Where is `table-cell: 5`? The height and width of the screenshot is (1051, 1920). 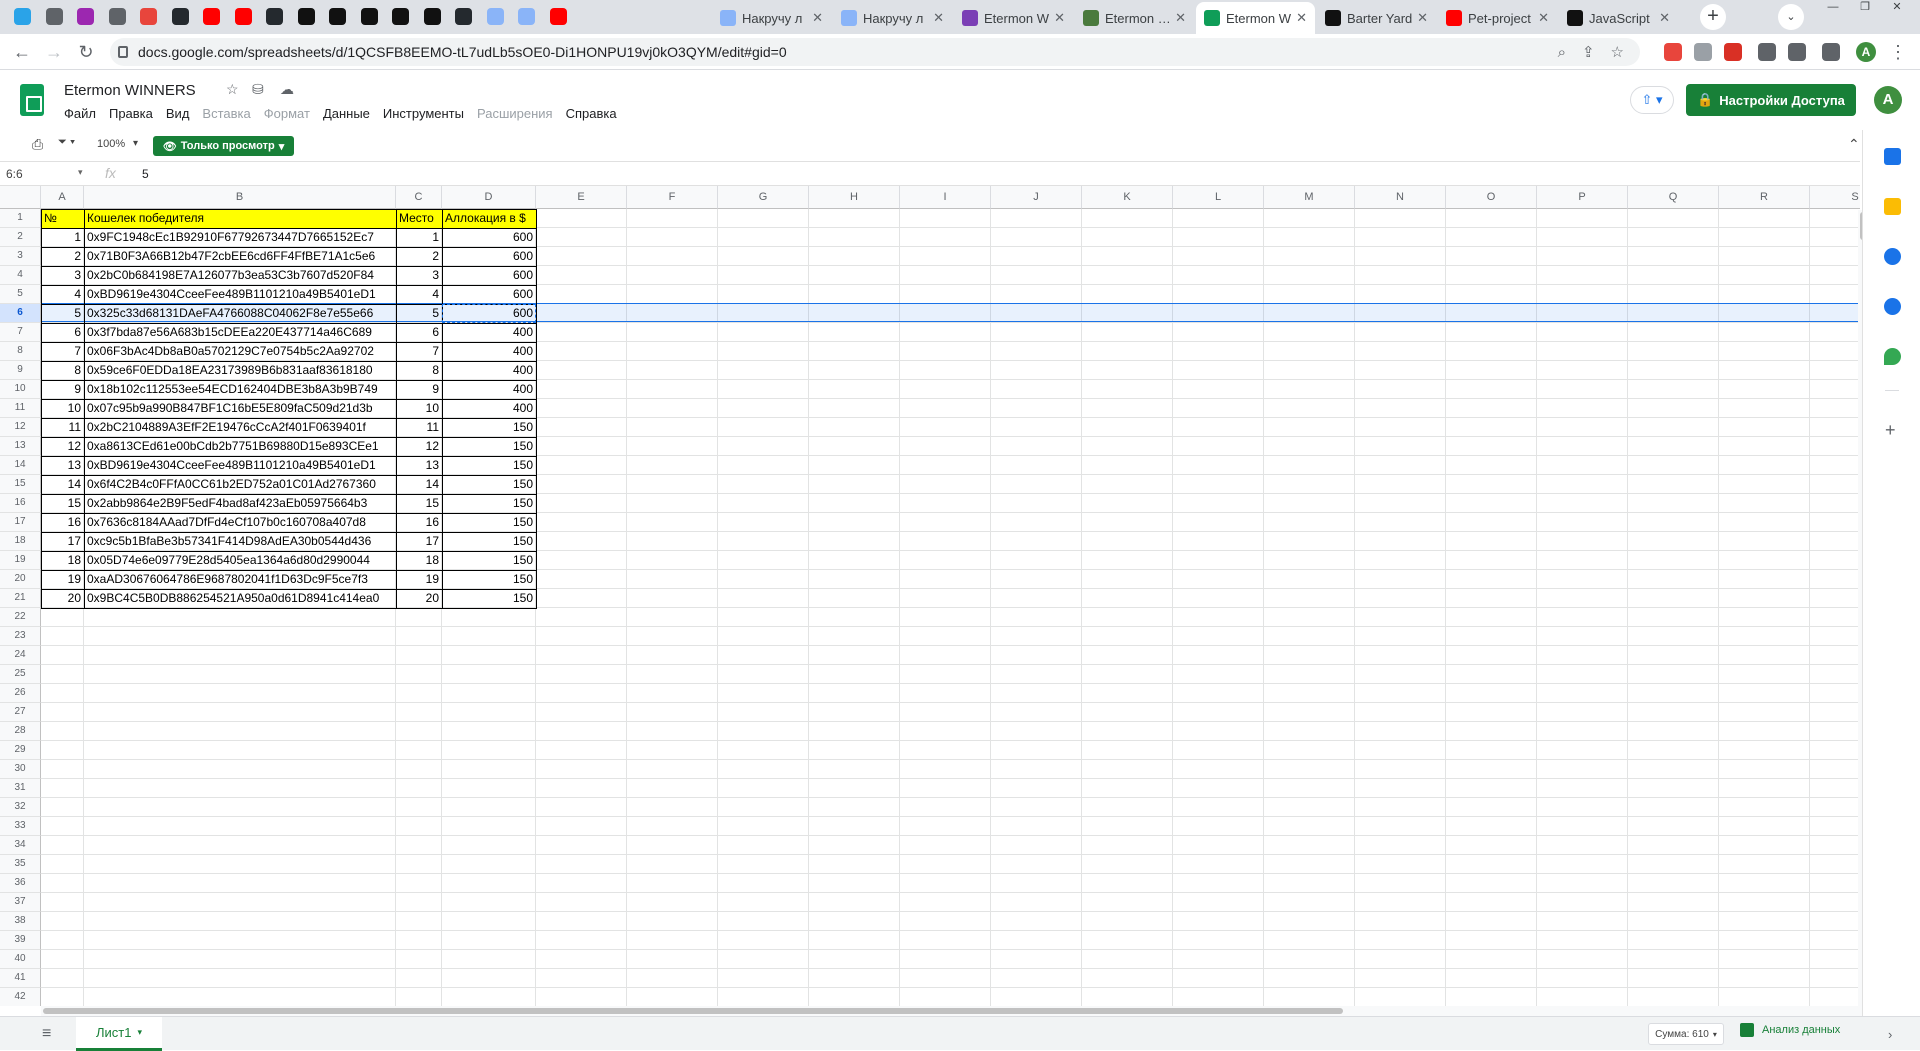
table-cell: 5 is located at coordinates (62, 313).